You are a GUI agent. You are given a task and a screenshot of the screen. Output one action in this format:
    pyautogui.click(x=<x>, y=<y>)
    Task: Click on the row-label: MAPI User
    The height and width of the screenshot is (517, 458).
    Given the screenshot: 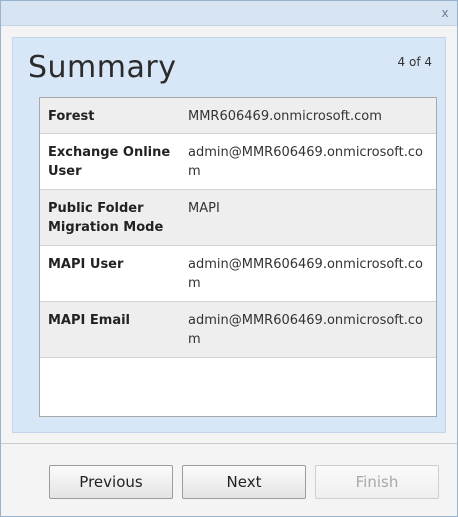 What is the action you would take?
    pyautogui.click(x=86, y=264)
    